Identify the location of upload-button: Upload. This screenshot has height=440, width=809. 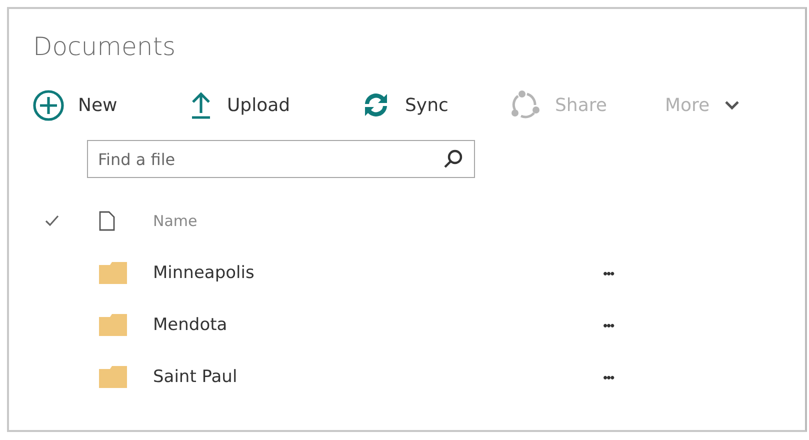
(275, 105).